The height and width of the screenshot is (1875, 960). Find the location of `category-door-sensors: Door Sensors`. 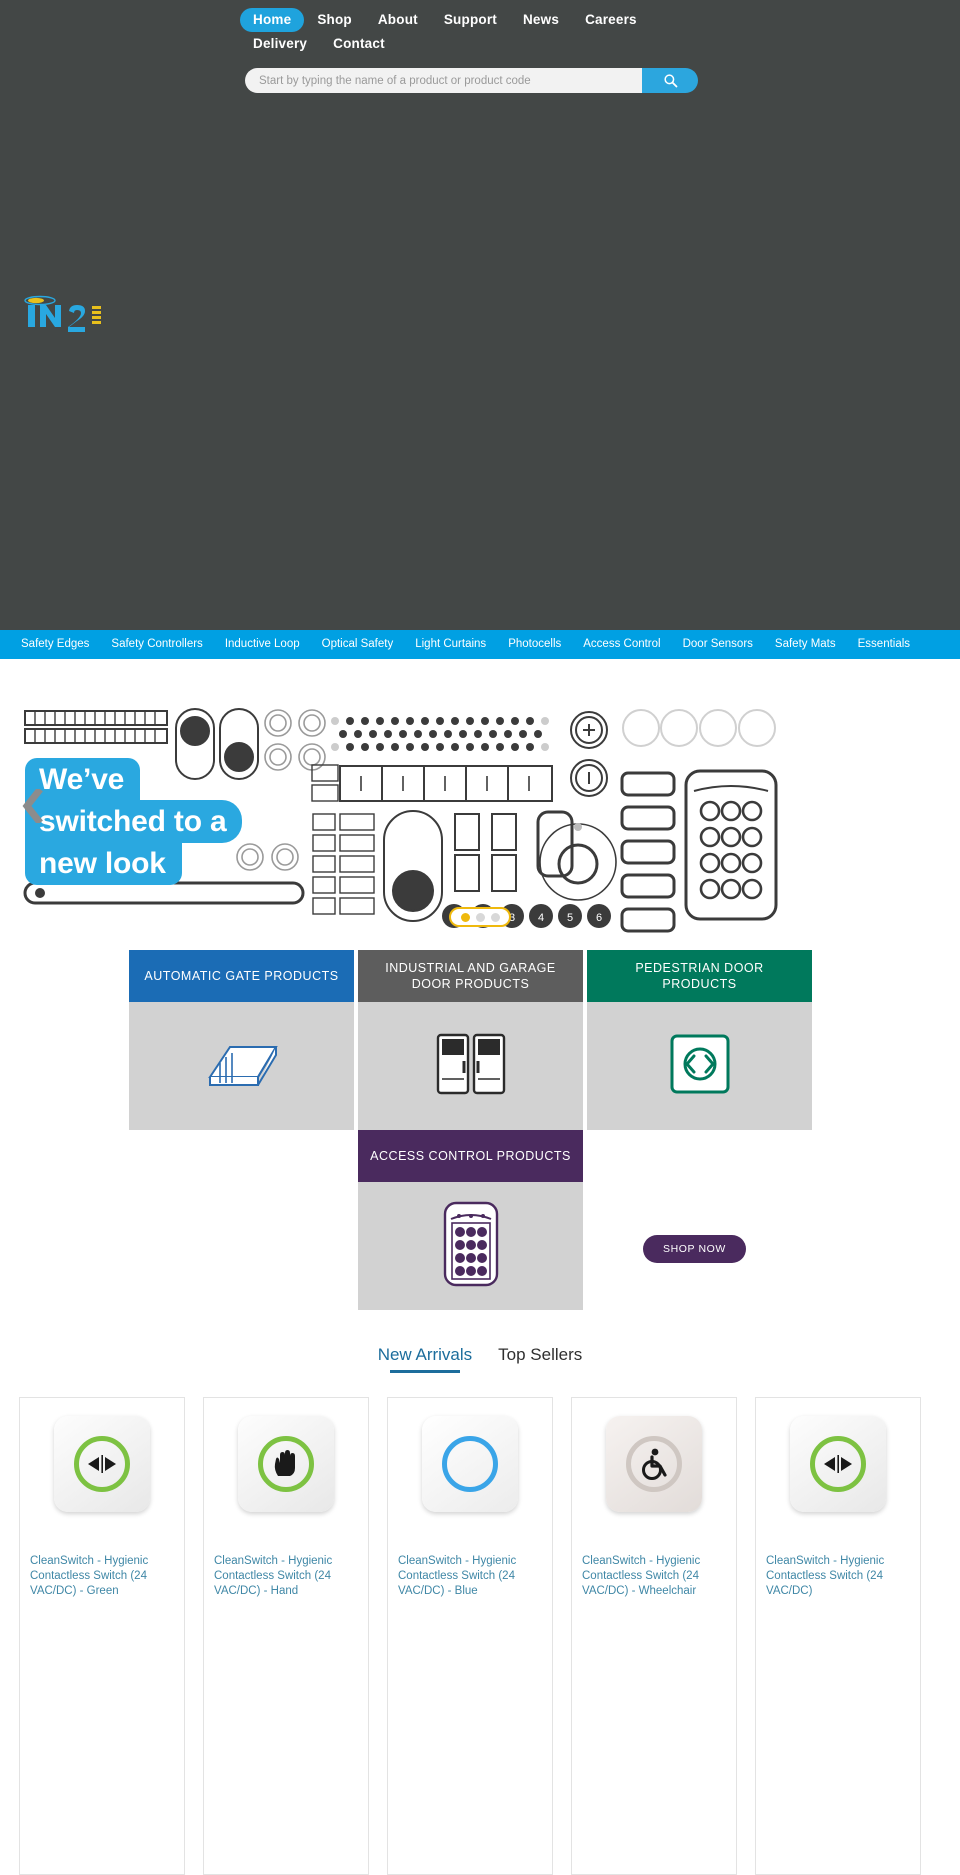

category-door-sensors: Door Sensors is located at coordinates (718, 644).